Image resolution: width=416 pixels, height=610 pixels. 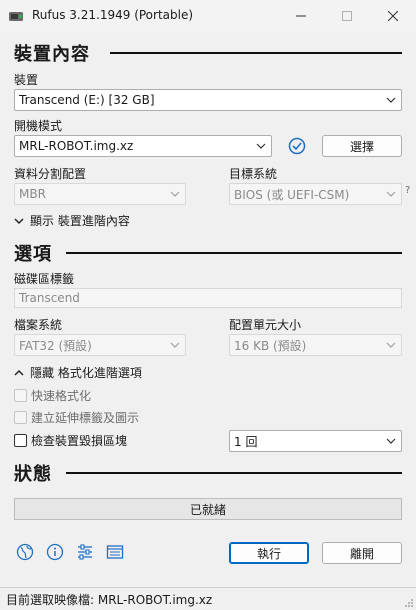 I want to click on partition-scheme-select: MBR, so click(x=100, y=194).